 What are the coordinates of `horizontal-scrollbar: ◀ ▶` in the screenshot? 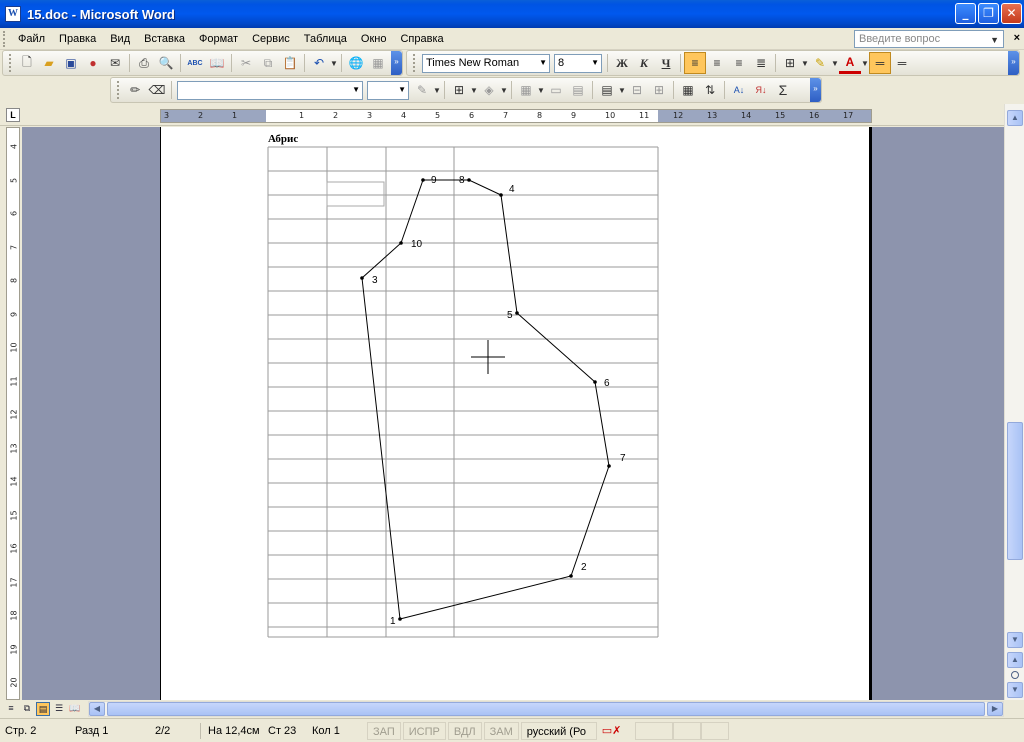 It's located at (546, 709).